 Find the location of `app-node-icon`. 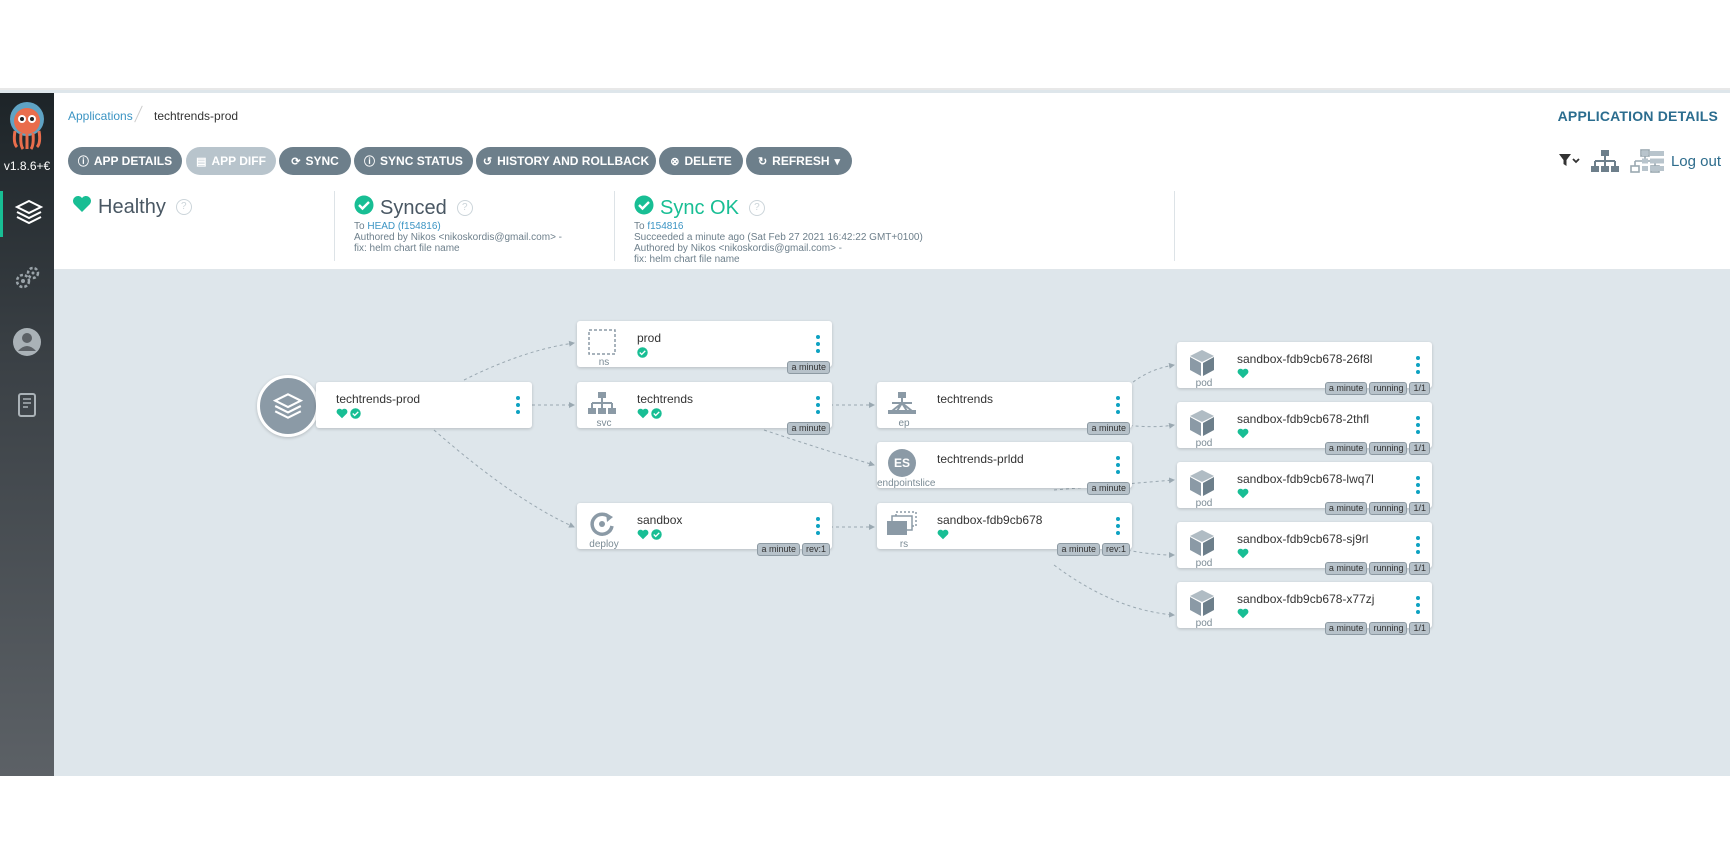

app-node-icon is located at coordinates (288, 406).